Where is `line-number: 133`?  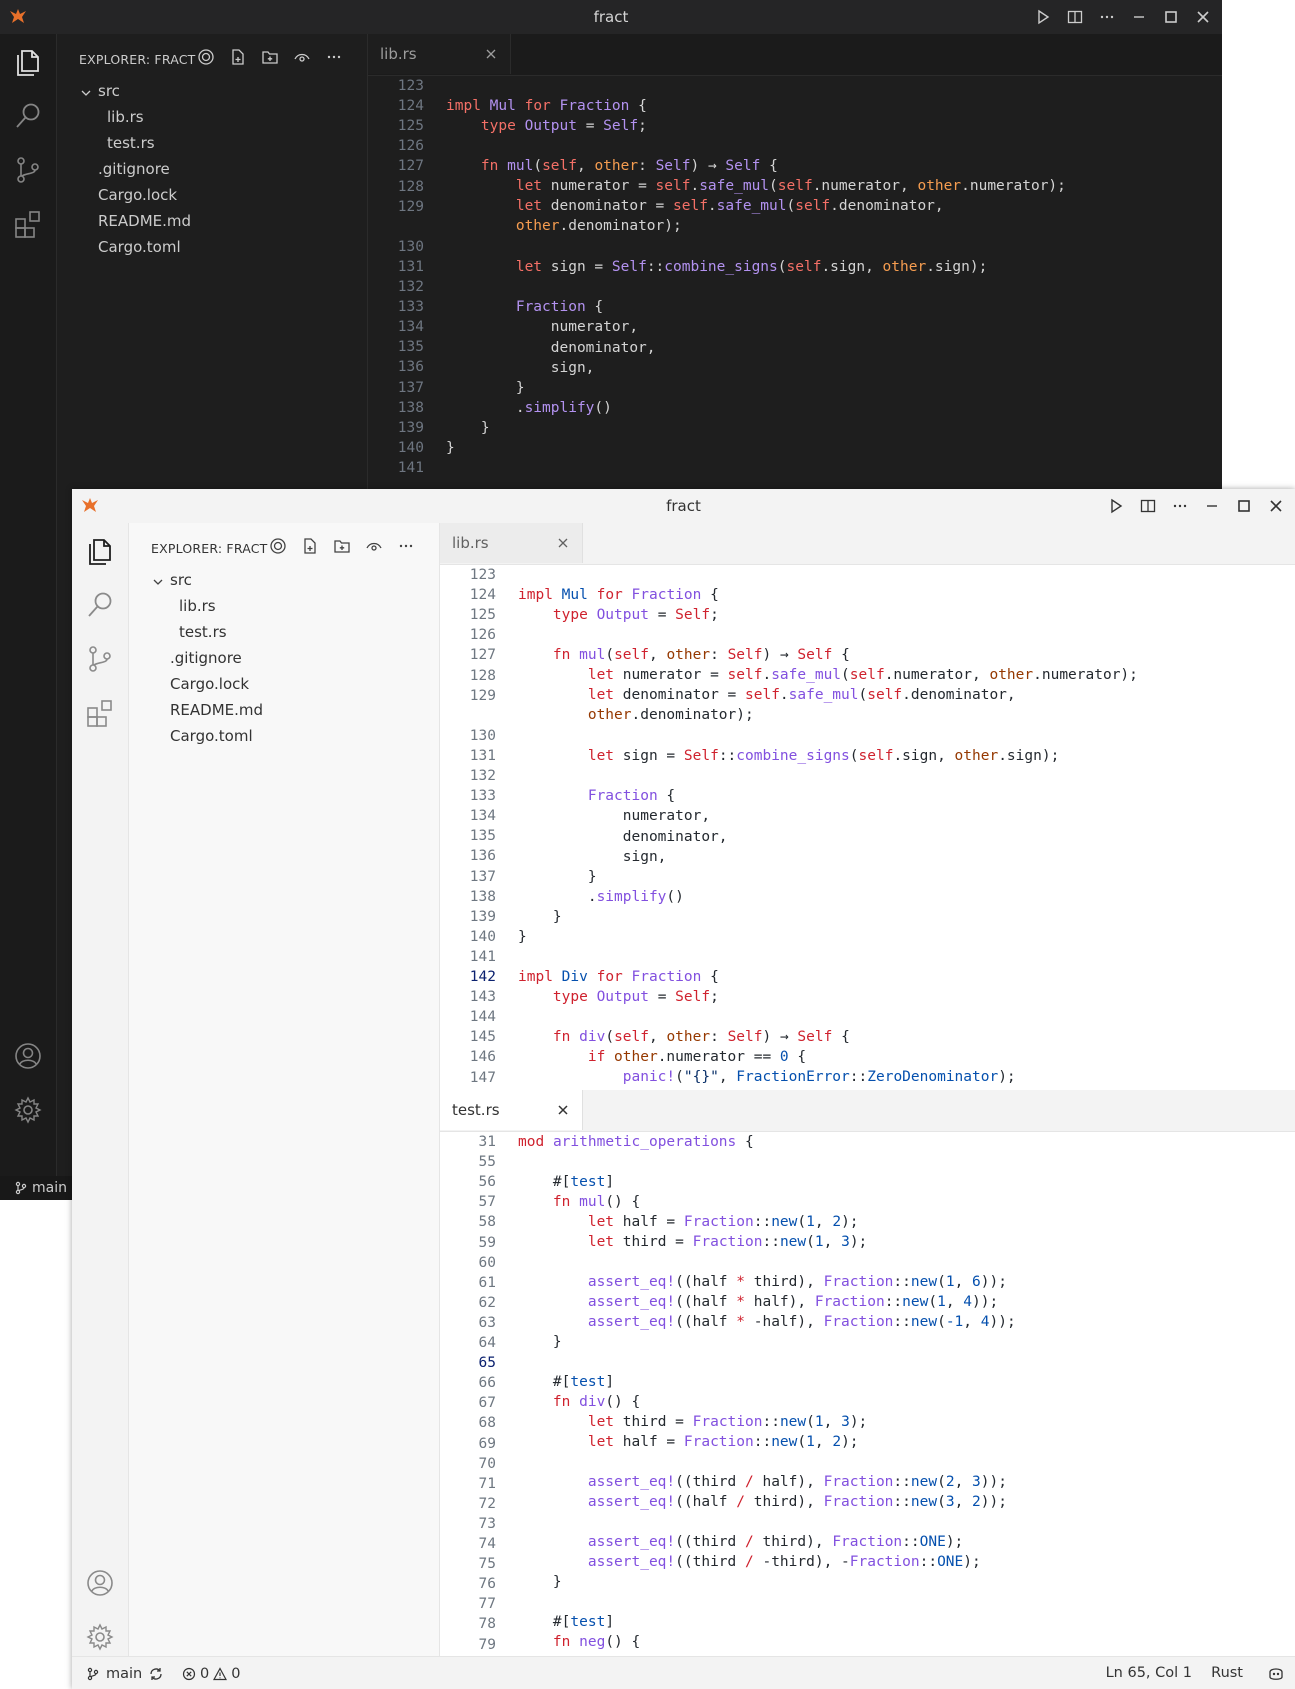
line-number: 133 is located at coordinates (410, 307).